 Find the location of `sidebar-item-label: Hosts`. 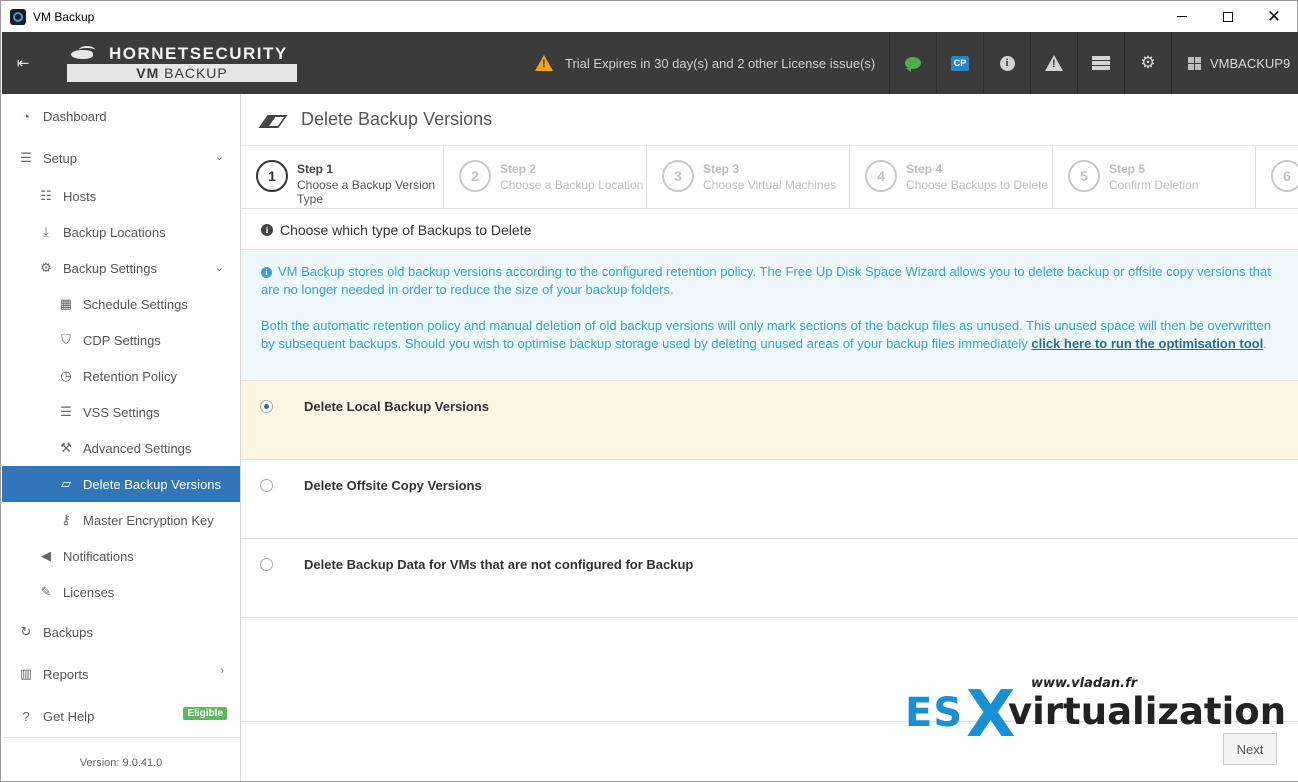

sidebar-item-label: Hosts is located at coordinates (80, 196).